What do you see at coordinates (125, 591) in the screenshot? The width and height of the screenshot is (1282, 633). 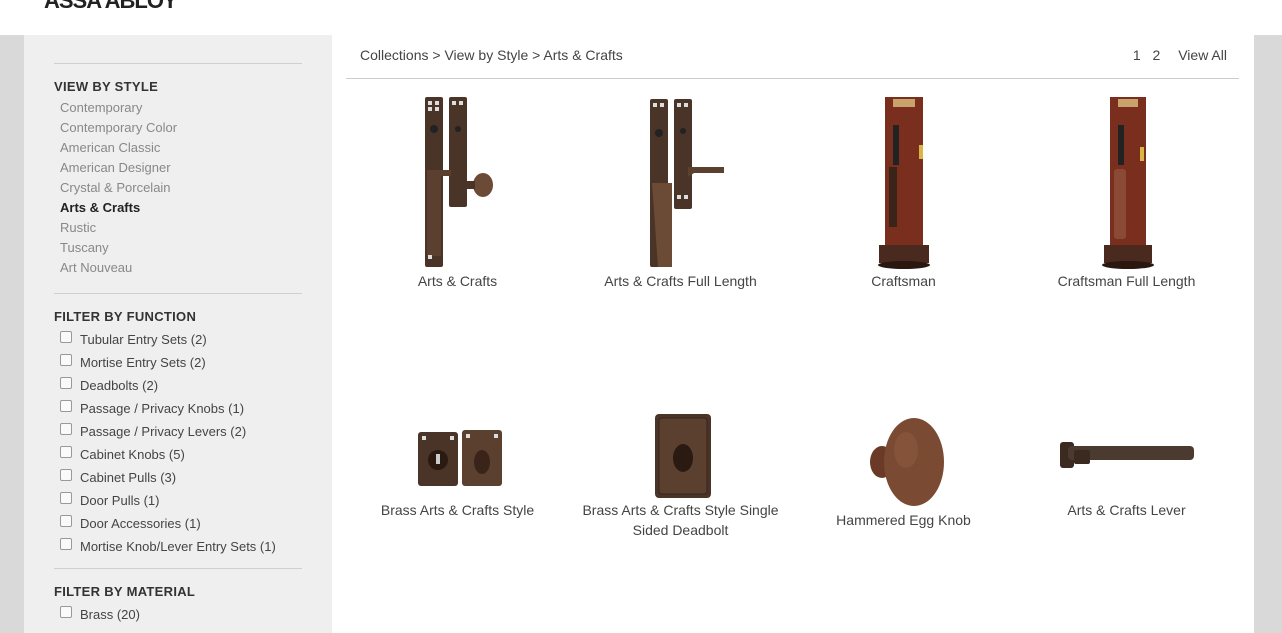 I see `filter-by-material-heading: FILTER BY MATERIAL` at bounding box center [125, 591].